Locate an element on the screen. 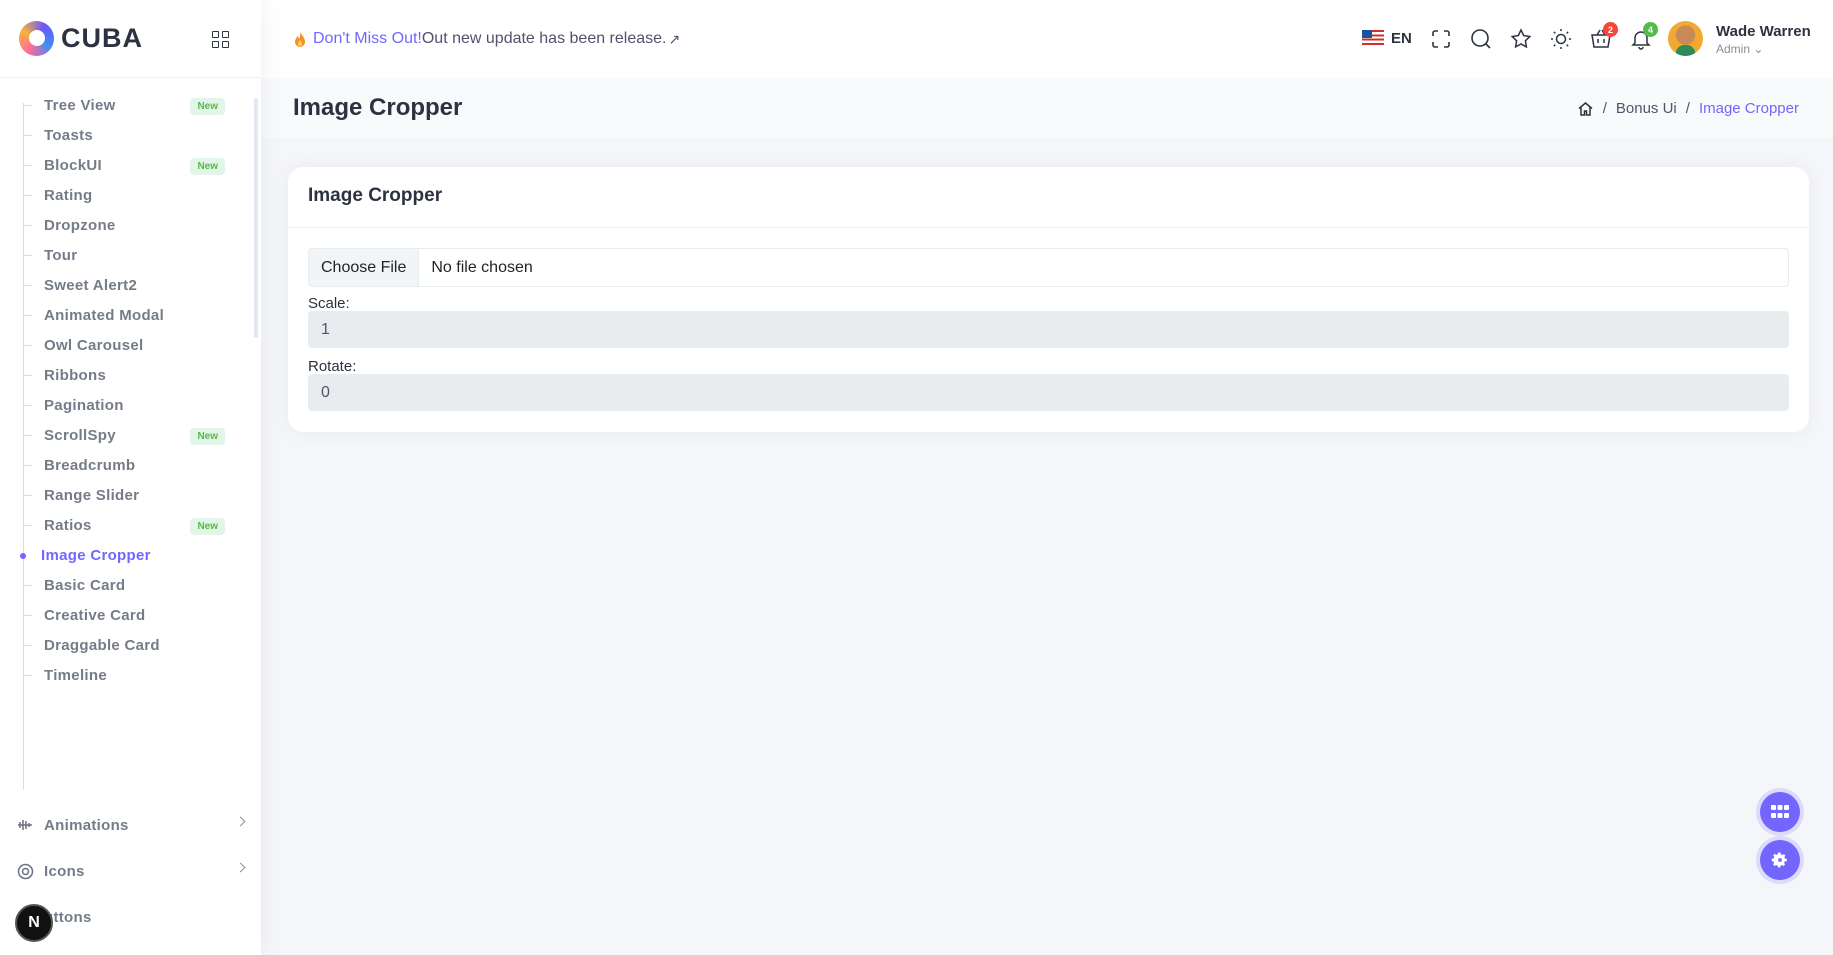 The height and width of the screenshot is (955, 1833). sidebar-item-label: Animations is located at coordinates (86, 825).